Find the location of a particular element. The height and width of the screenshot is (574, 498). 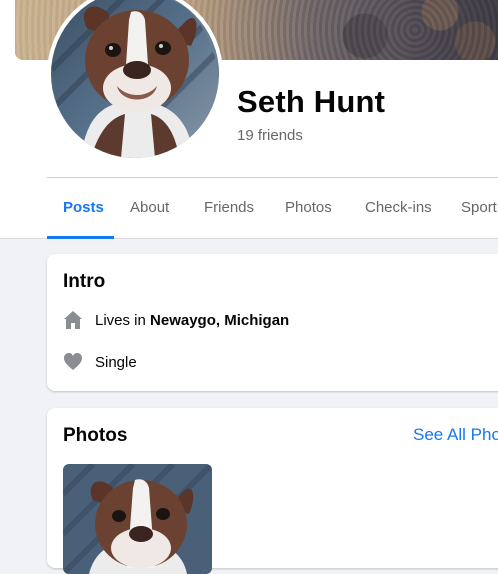

dog-photo is located at coordinates (135, 79).